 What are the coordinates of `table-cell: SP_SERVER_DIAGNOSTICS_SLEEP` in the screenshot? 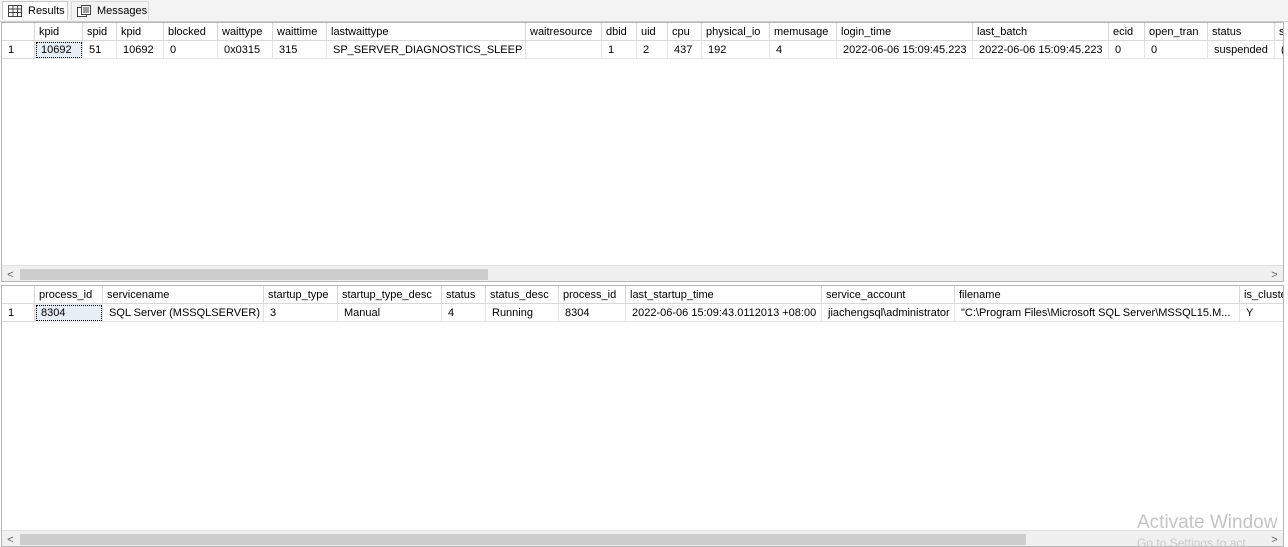 It's located at (426, 50).